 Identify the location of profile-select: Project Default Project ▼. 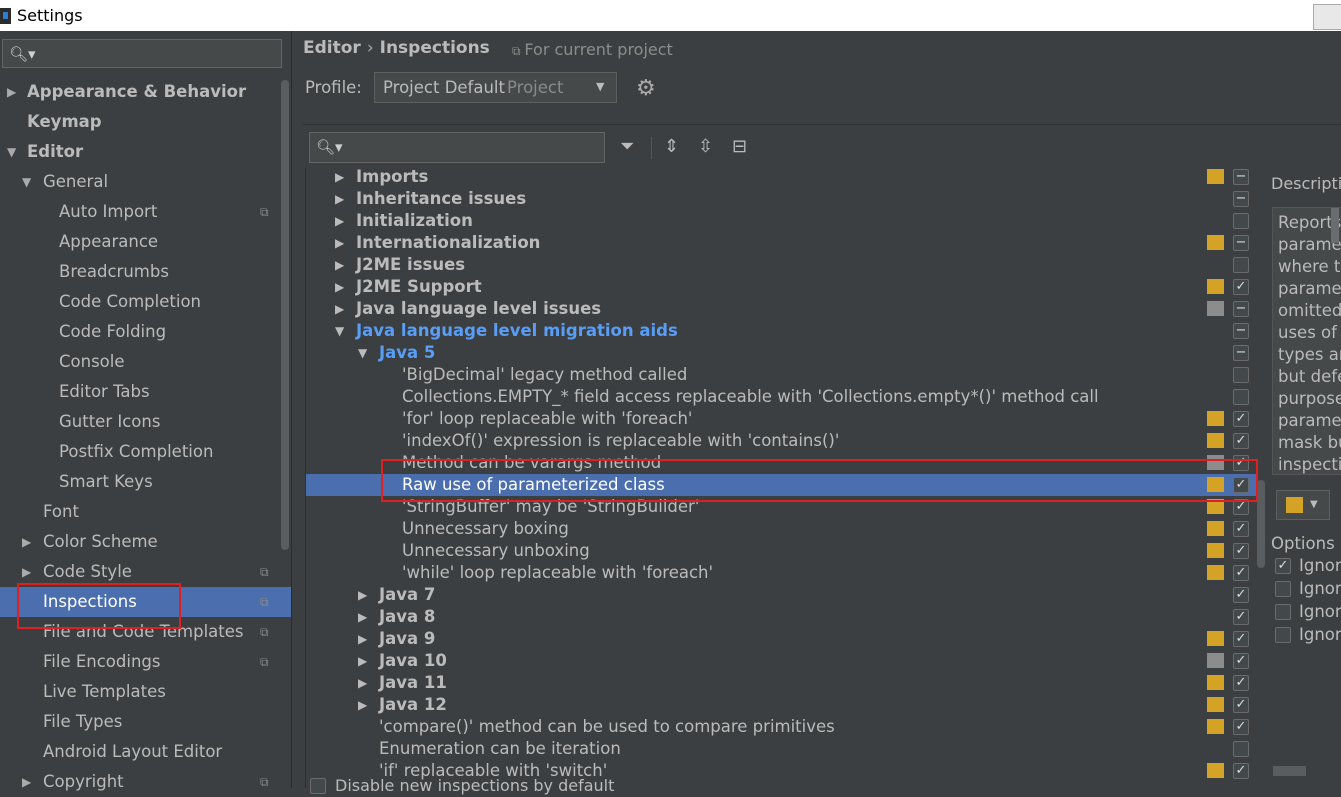
(495, 87).